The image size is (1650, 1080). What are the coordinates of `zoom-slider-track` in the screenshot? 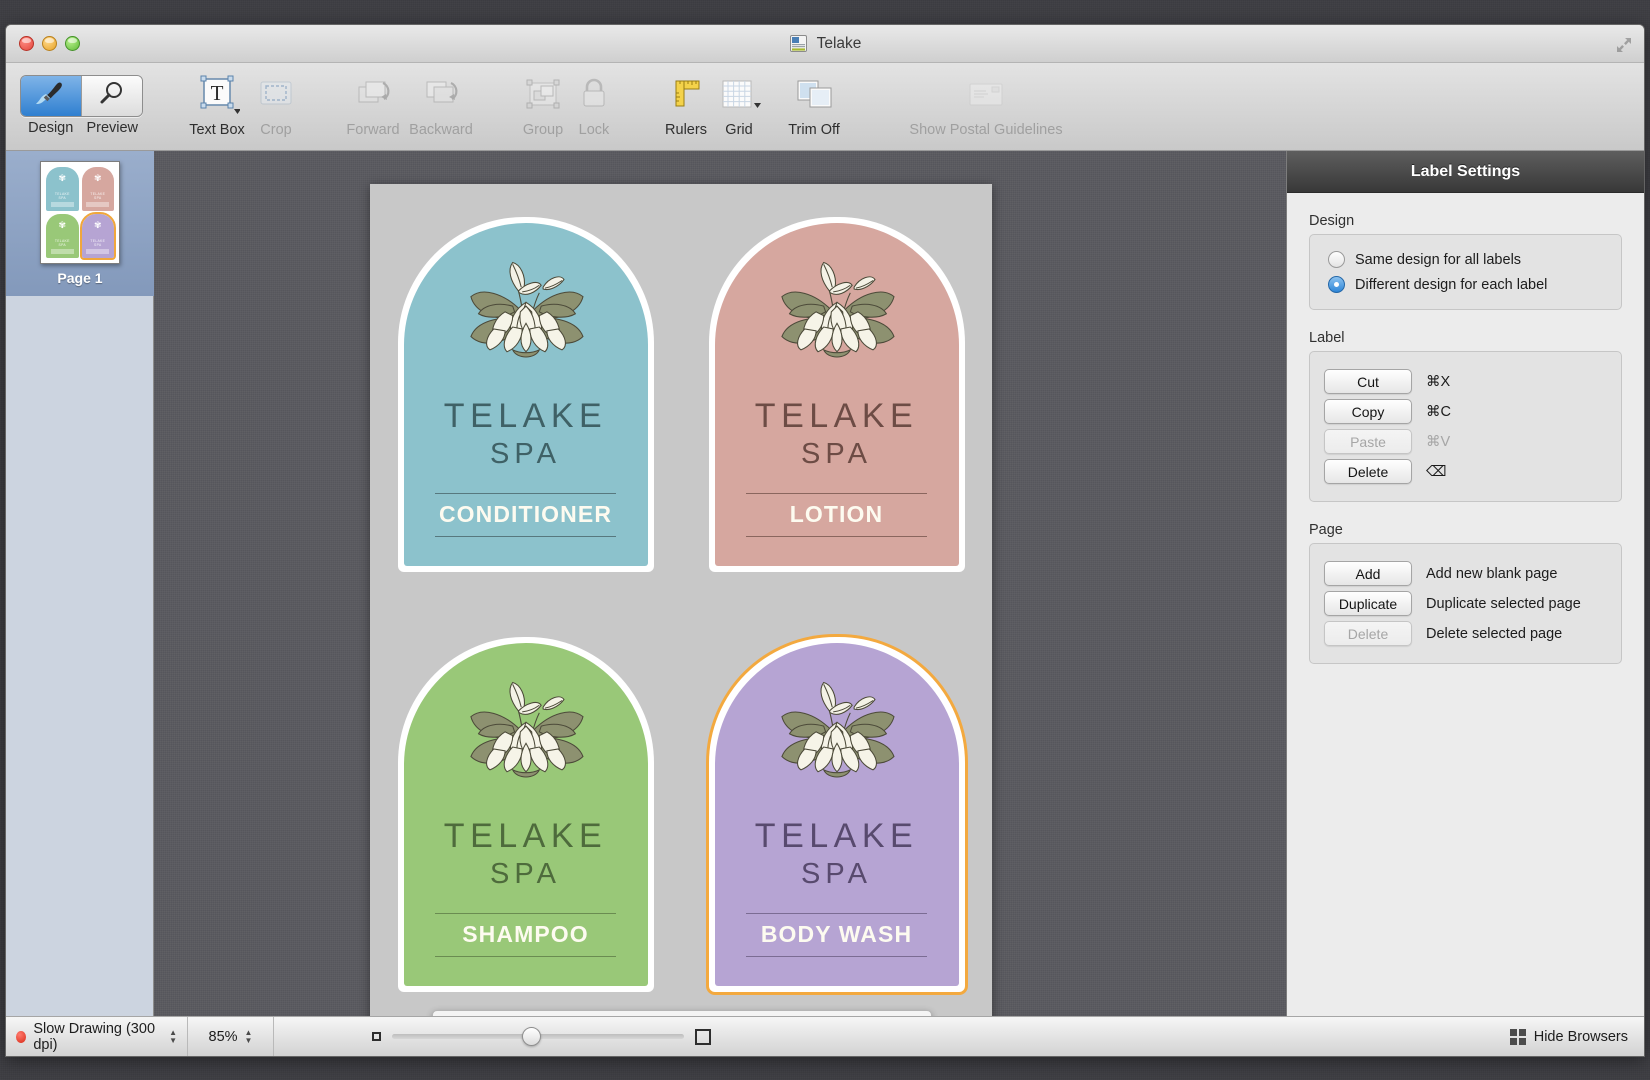 It's located at (538, 1036).